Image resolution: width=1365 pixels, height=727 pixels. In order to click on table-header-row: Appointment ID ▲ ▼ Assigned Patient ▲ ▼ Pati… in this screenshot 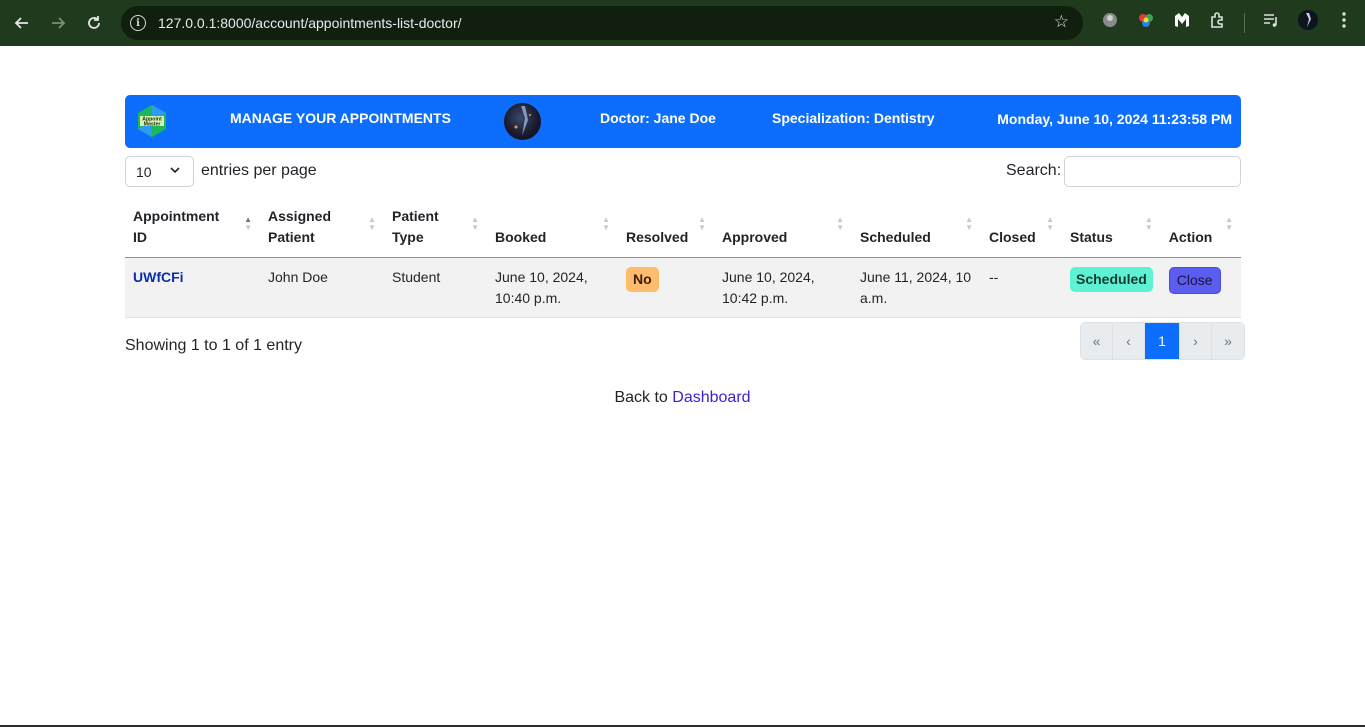, I will do `click(683, 228)`.